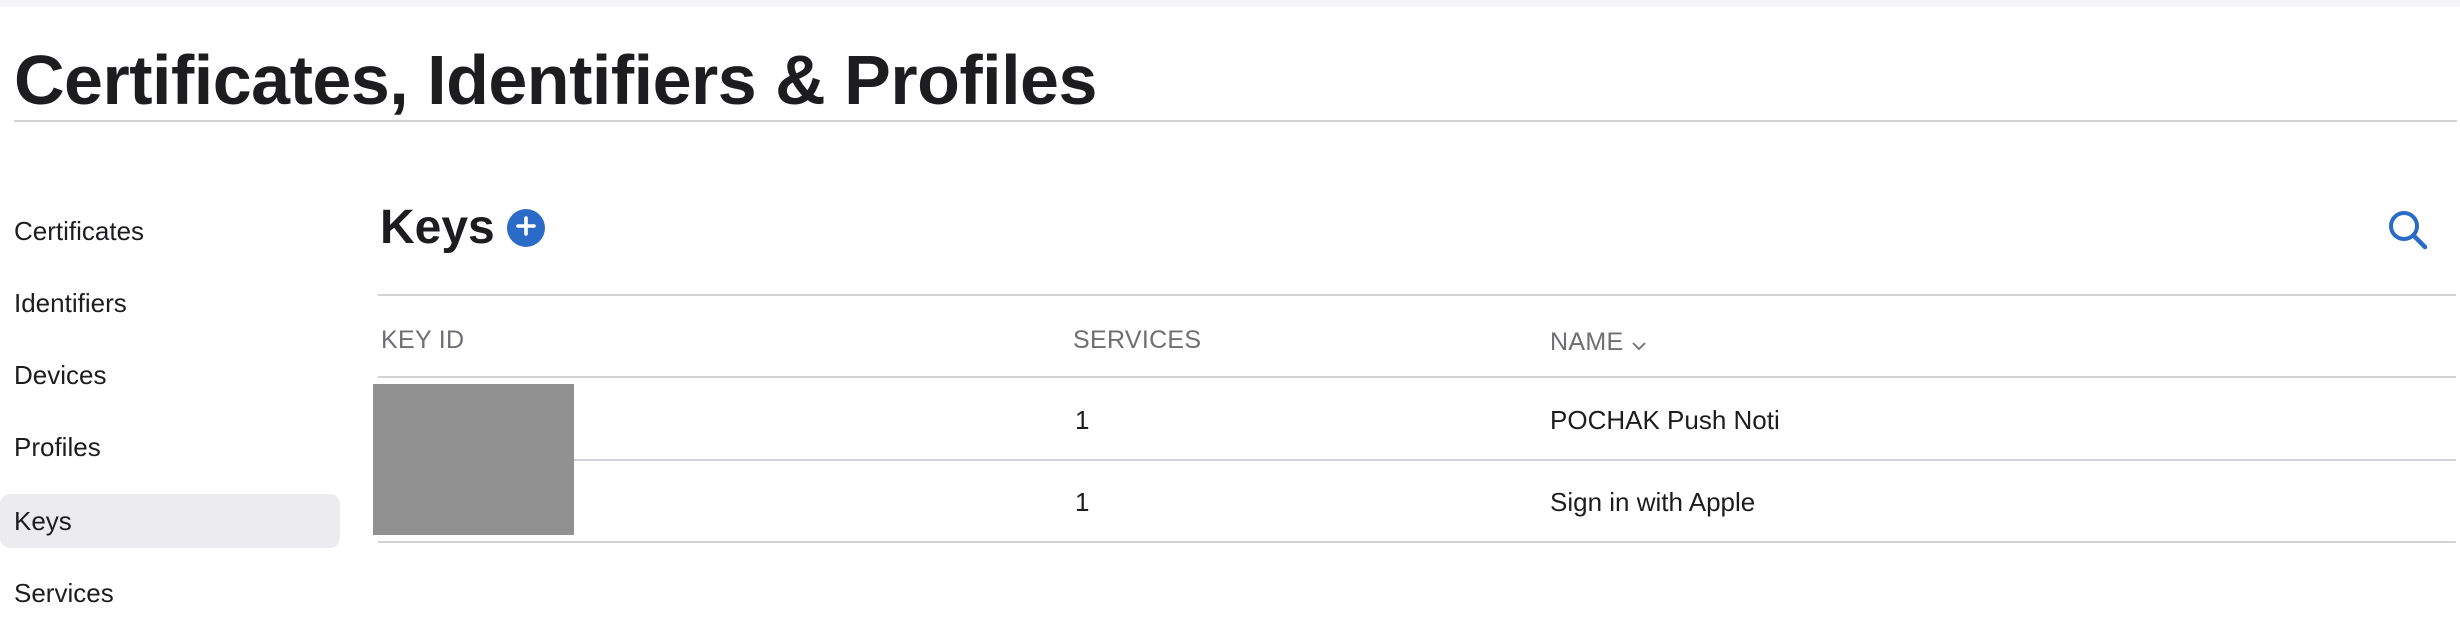 The image size is (2460, 632). I want to click on sidebar-item-label: Profiles, so click(57, 447).